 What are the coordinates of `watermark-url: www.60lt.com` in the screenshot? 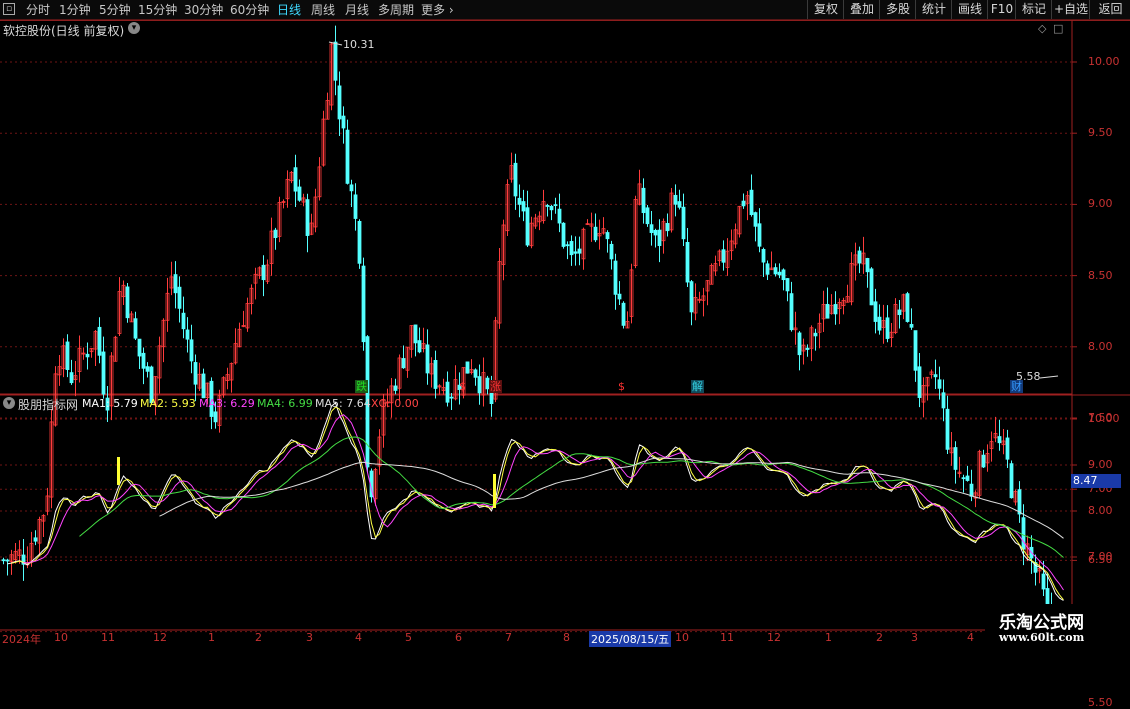 It's located at (1042, 637).